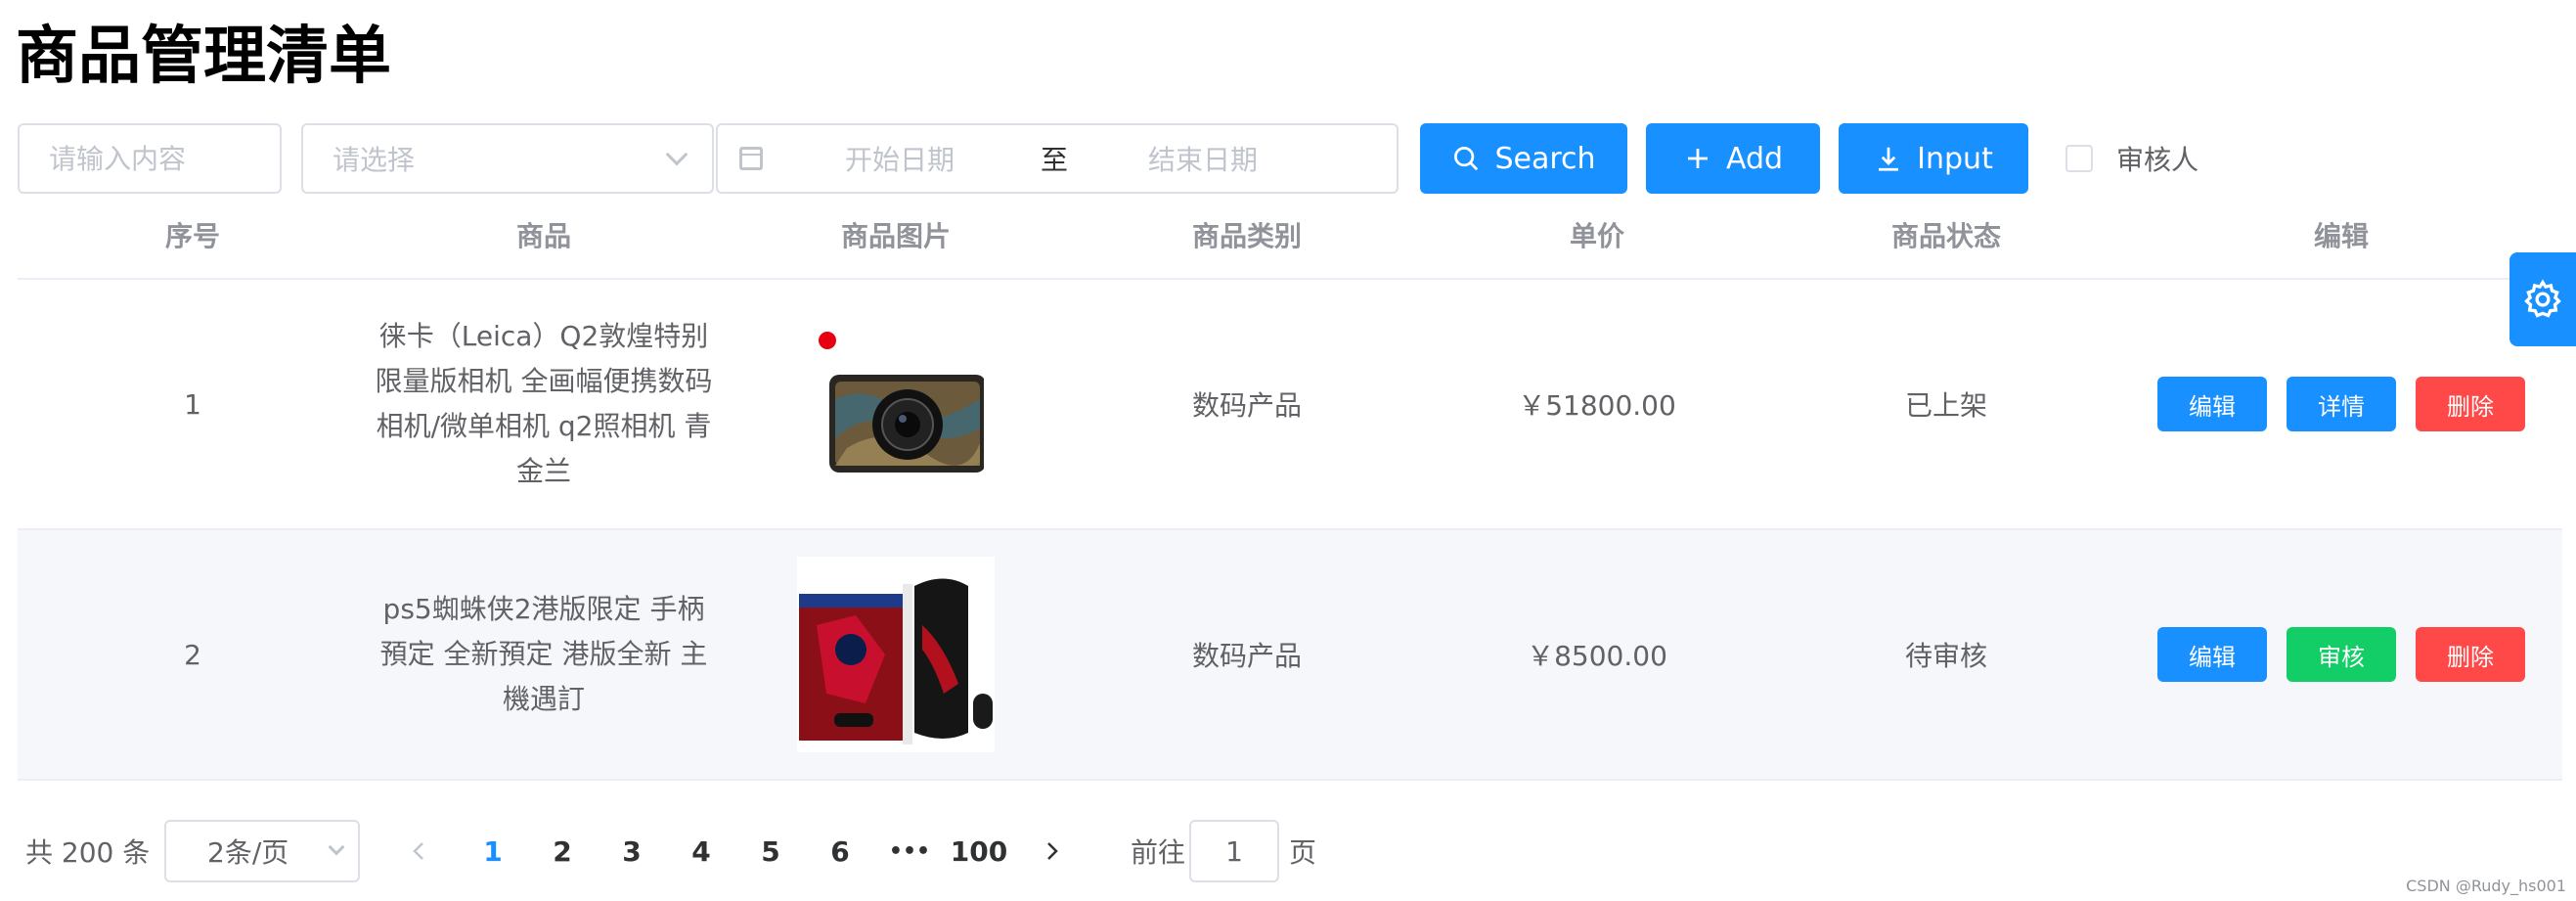 This screenshot has width=2576, height=901. What do you see at coordinates (900, 158) in the screenshot?
I see `date-start: 开始日期` at bounding box center [900, 158].